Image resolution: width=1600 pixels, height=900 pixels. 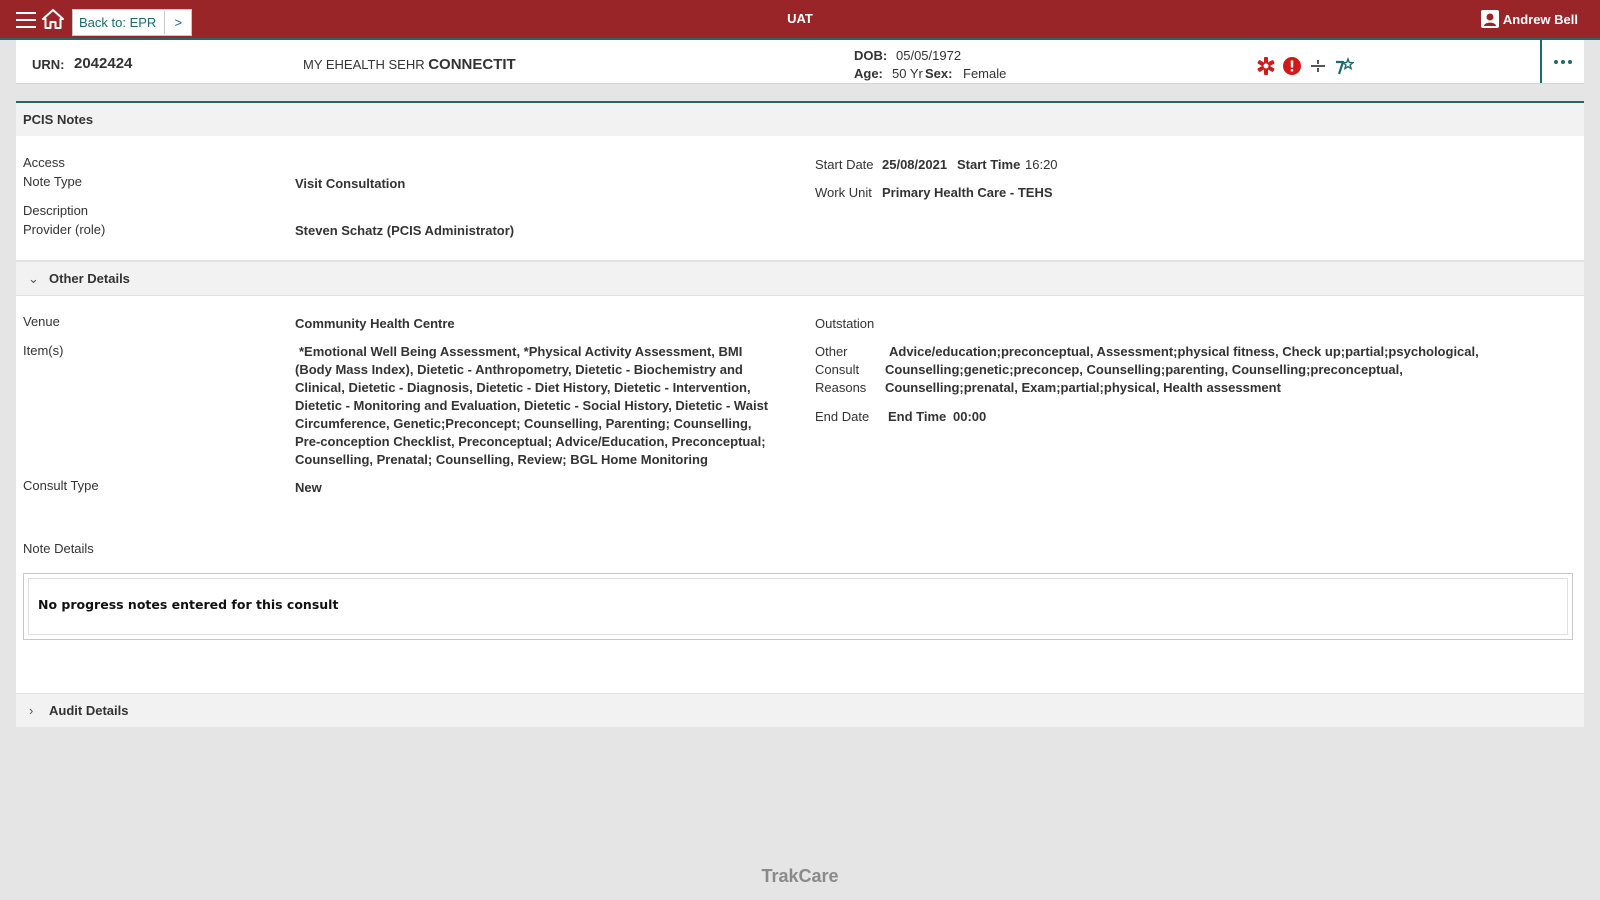 I want to click on other-reasons-label: Other Consult Reasons, so click(x=841, y=369).